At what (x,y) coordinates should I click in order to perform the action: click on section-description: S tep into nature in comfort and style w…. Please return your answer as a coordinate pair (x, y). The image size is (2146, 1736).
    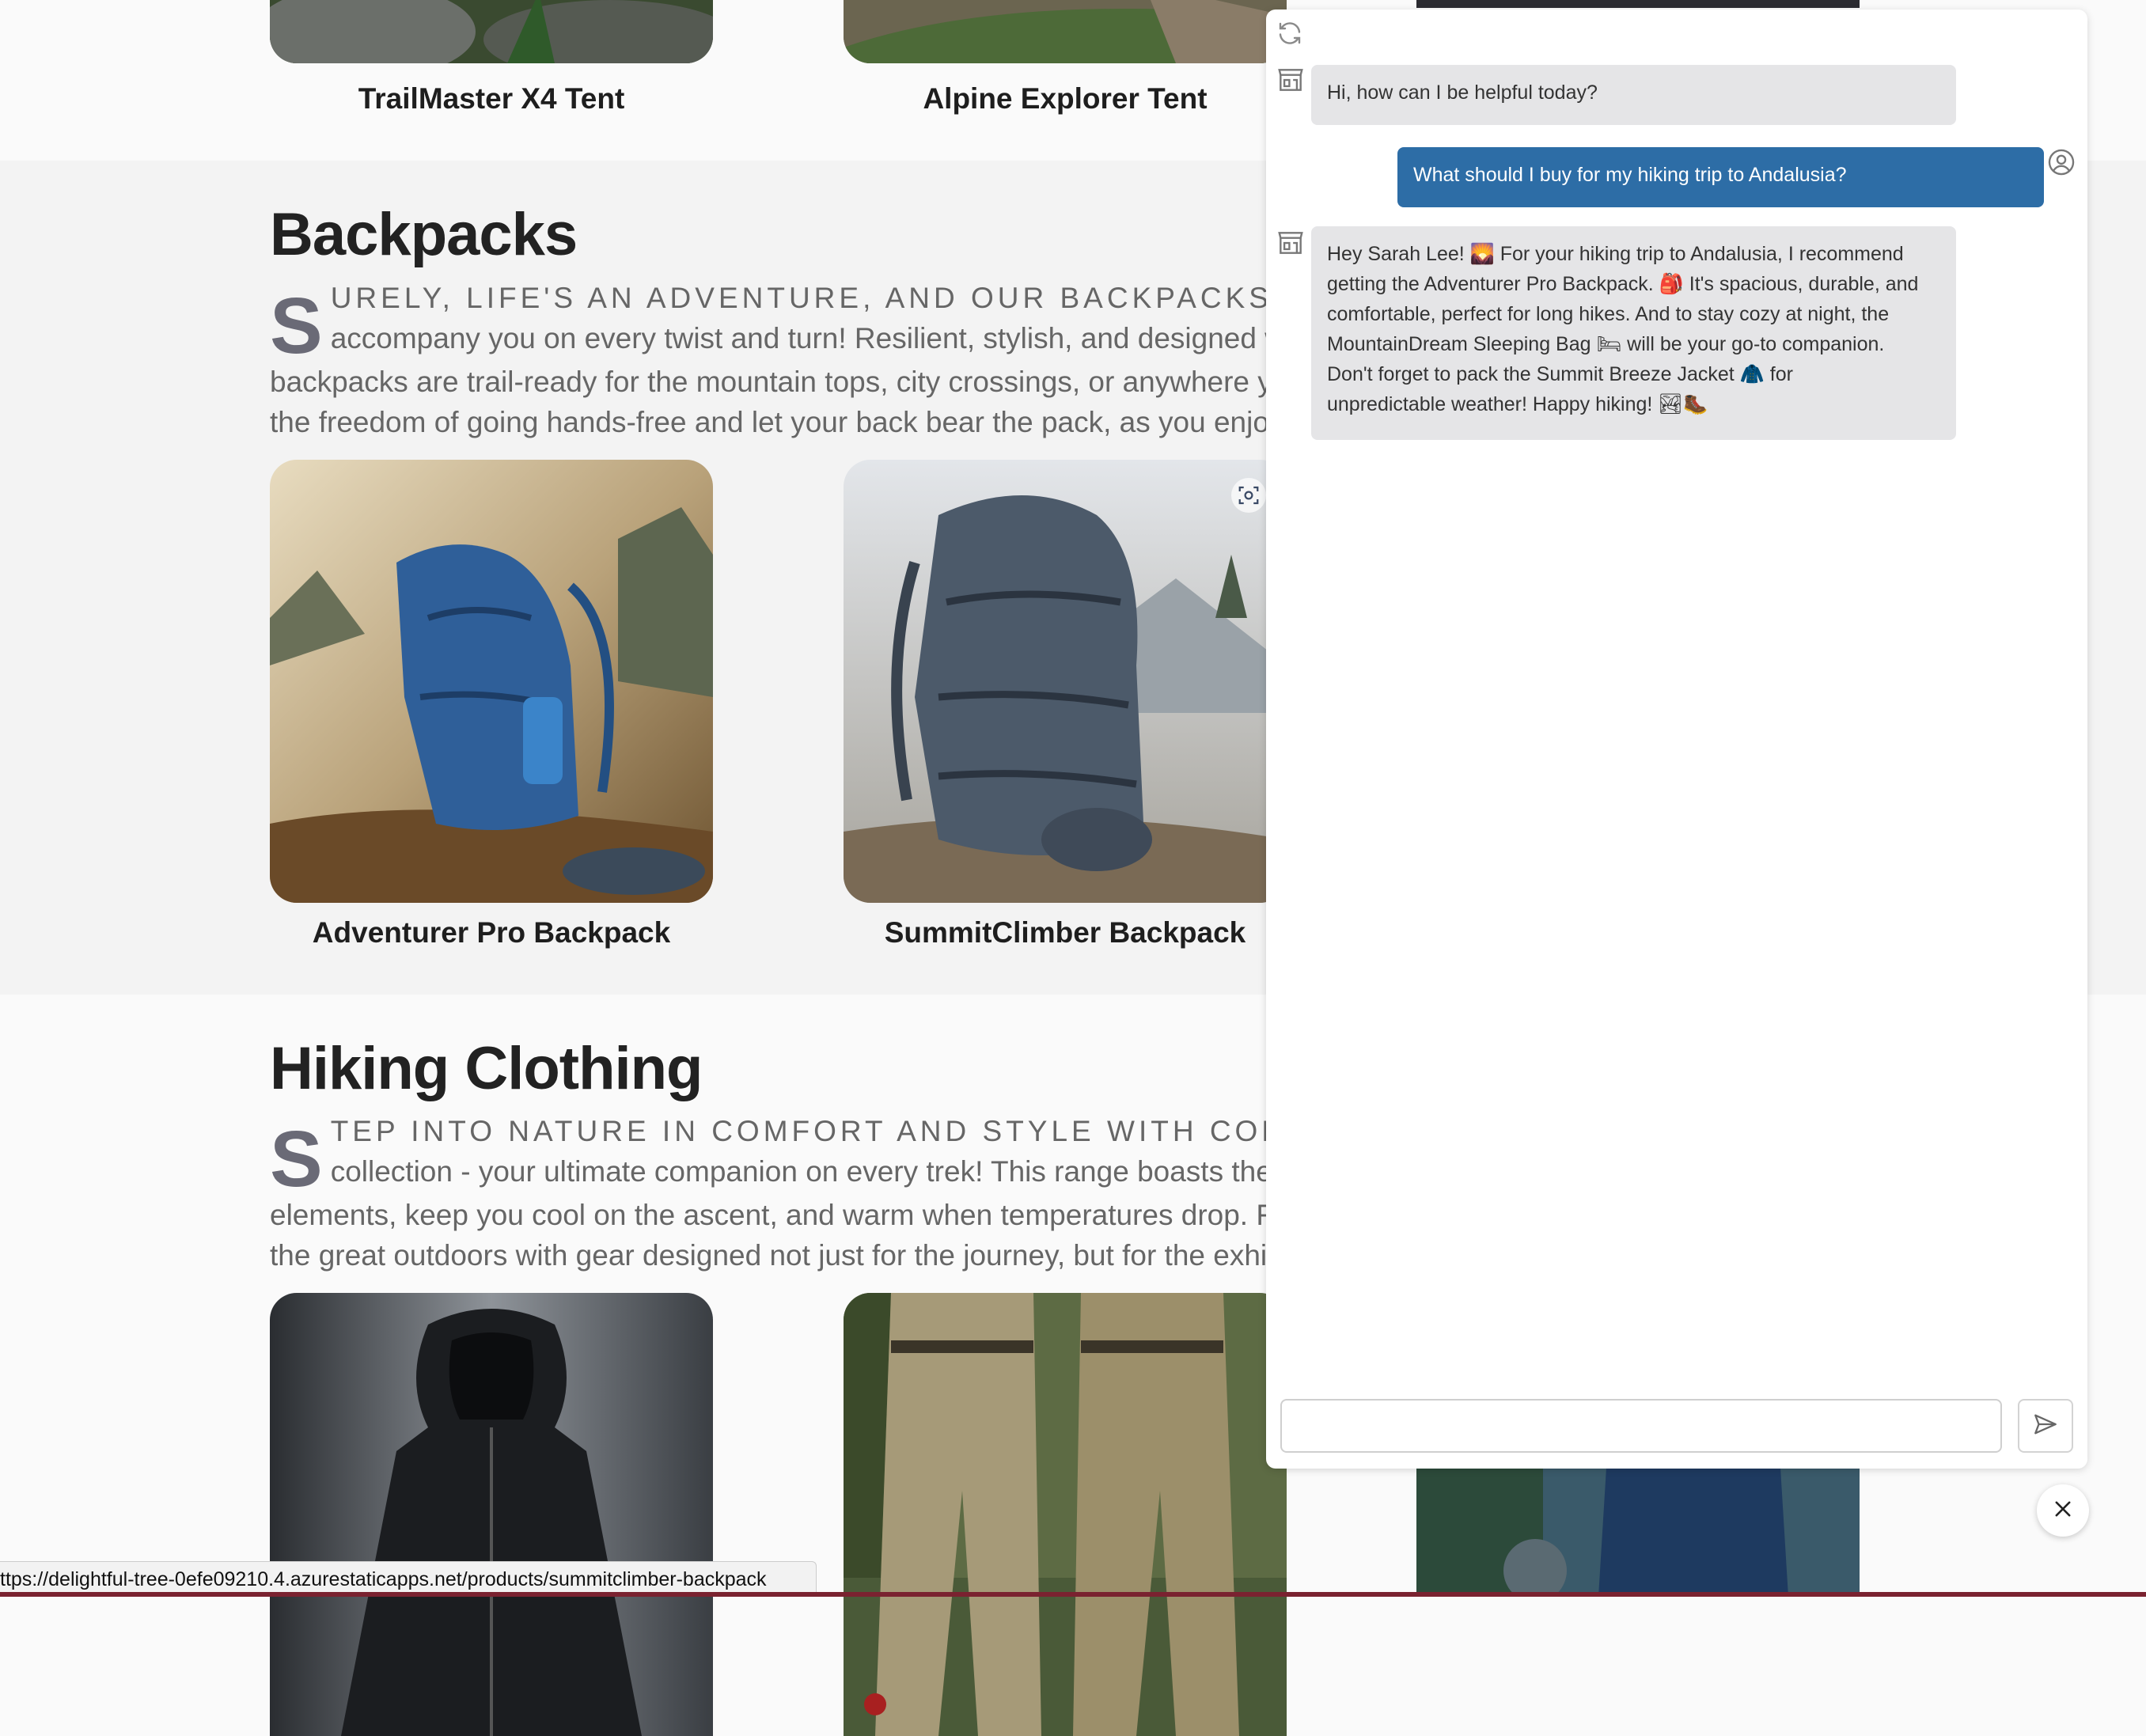
    Looking at the image, I should click on (768, 1194).